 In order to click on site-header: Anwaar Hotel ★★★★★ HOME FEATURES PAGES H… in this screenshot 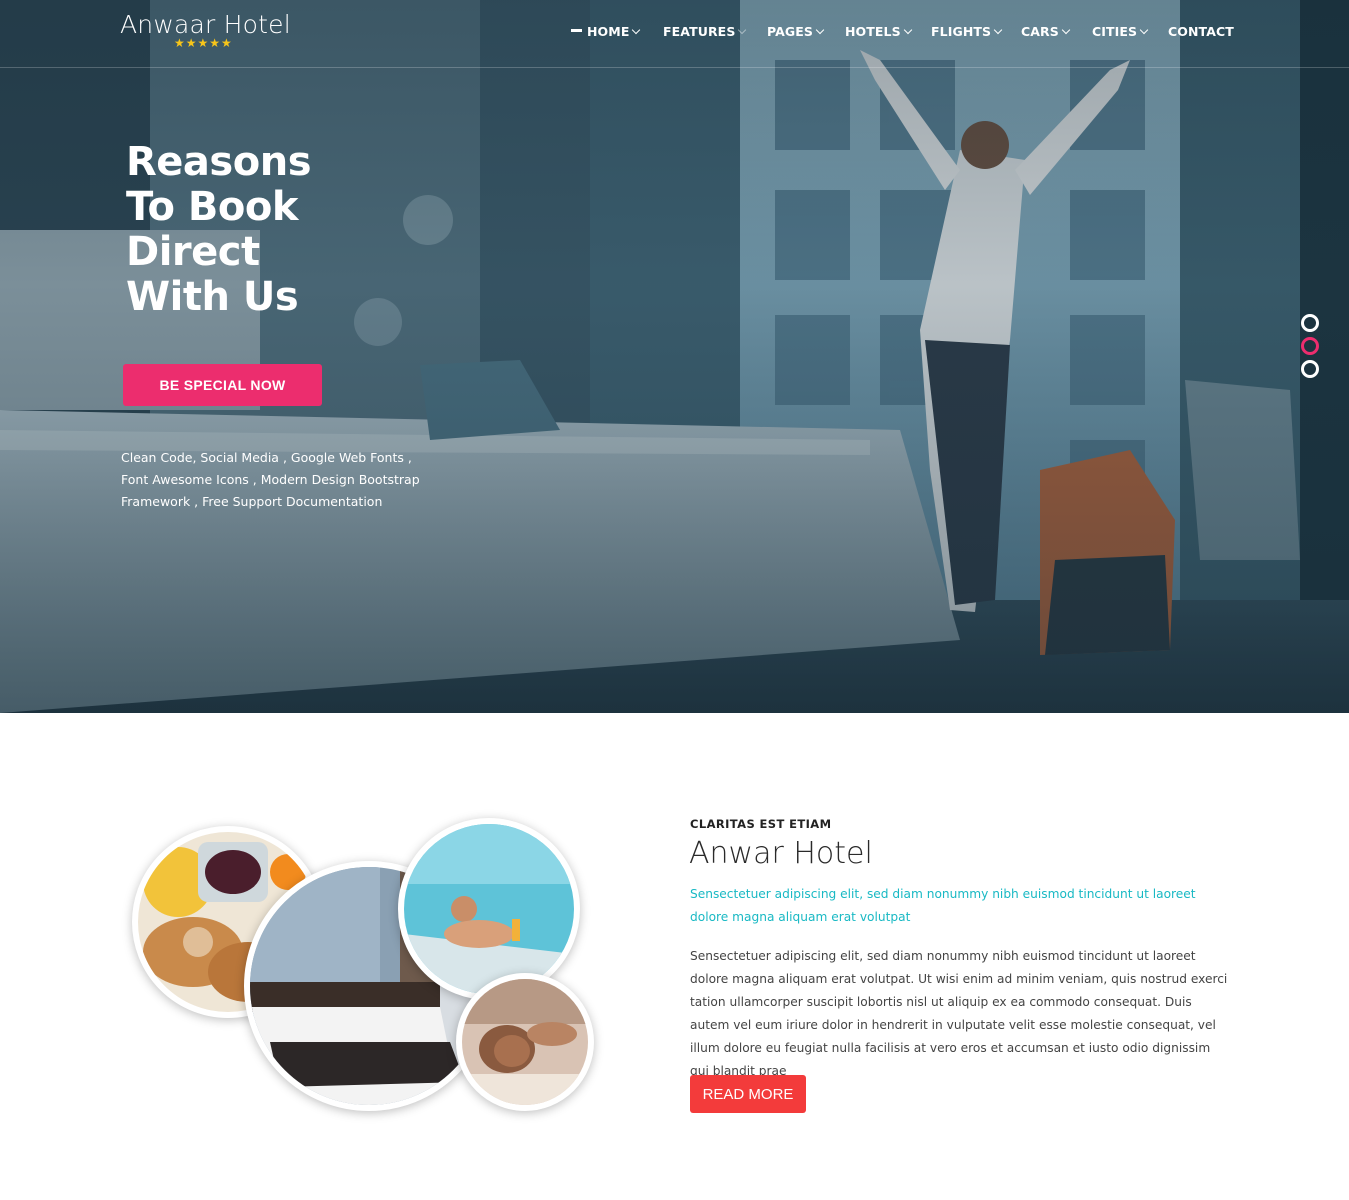, I will do `click(674, 34)`.